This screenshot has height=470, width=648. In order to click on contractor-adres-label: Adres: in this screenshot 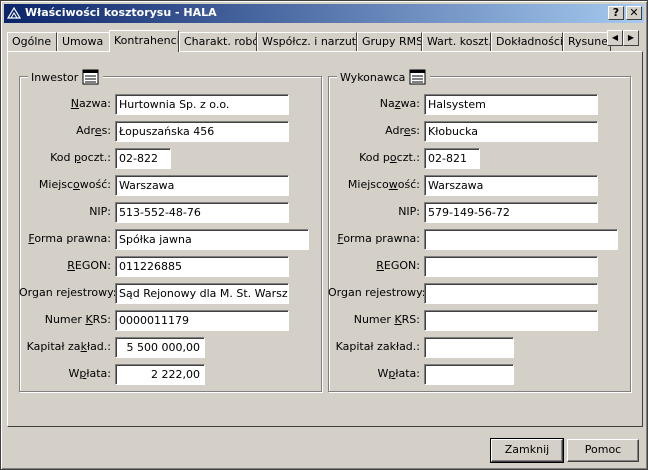, I will do `click(402, 130)`.